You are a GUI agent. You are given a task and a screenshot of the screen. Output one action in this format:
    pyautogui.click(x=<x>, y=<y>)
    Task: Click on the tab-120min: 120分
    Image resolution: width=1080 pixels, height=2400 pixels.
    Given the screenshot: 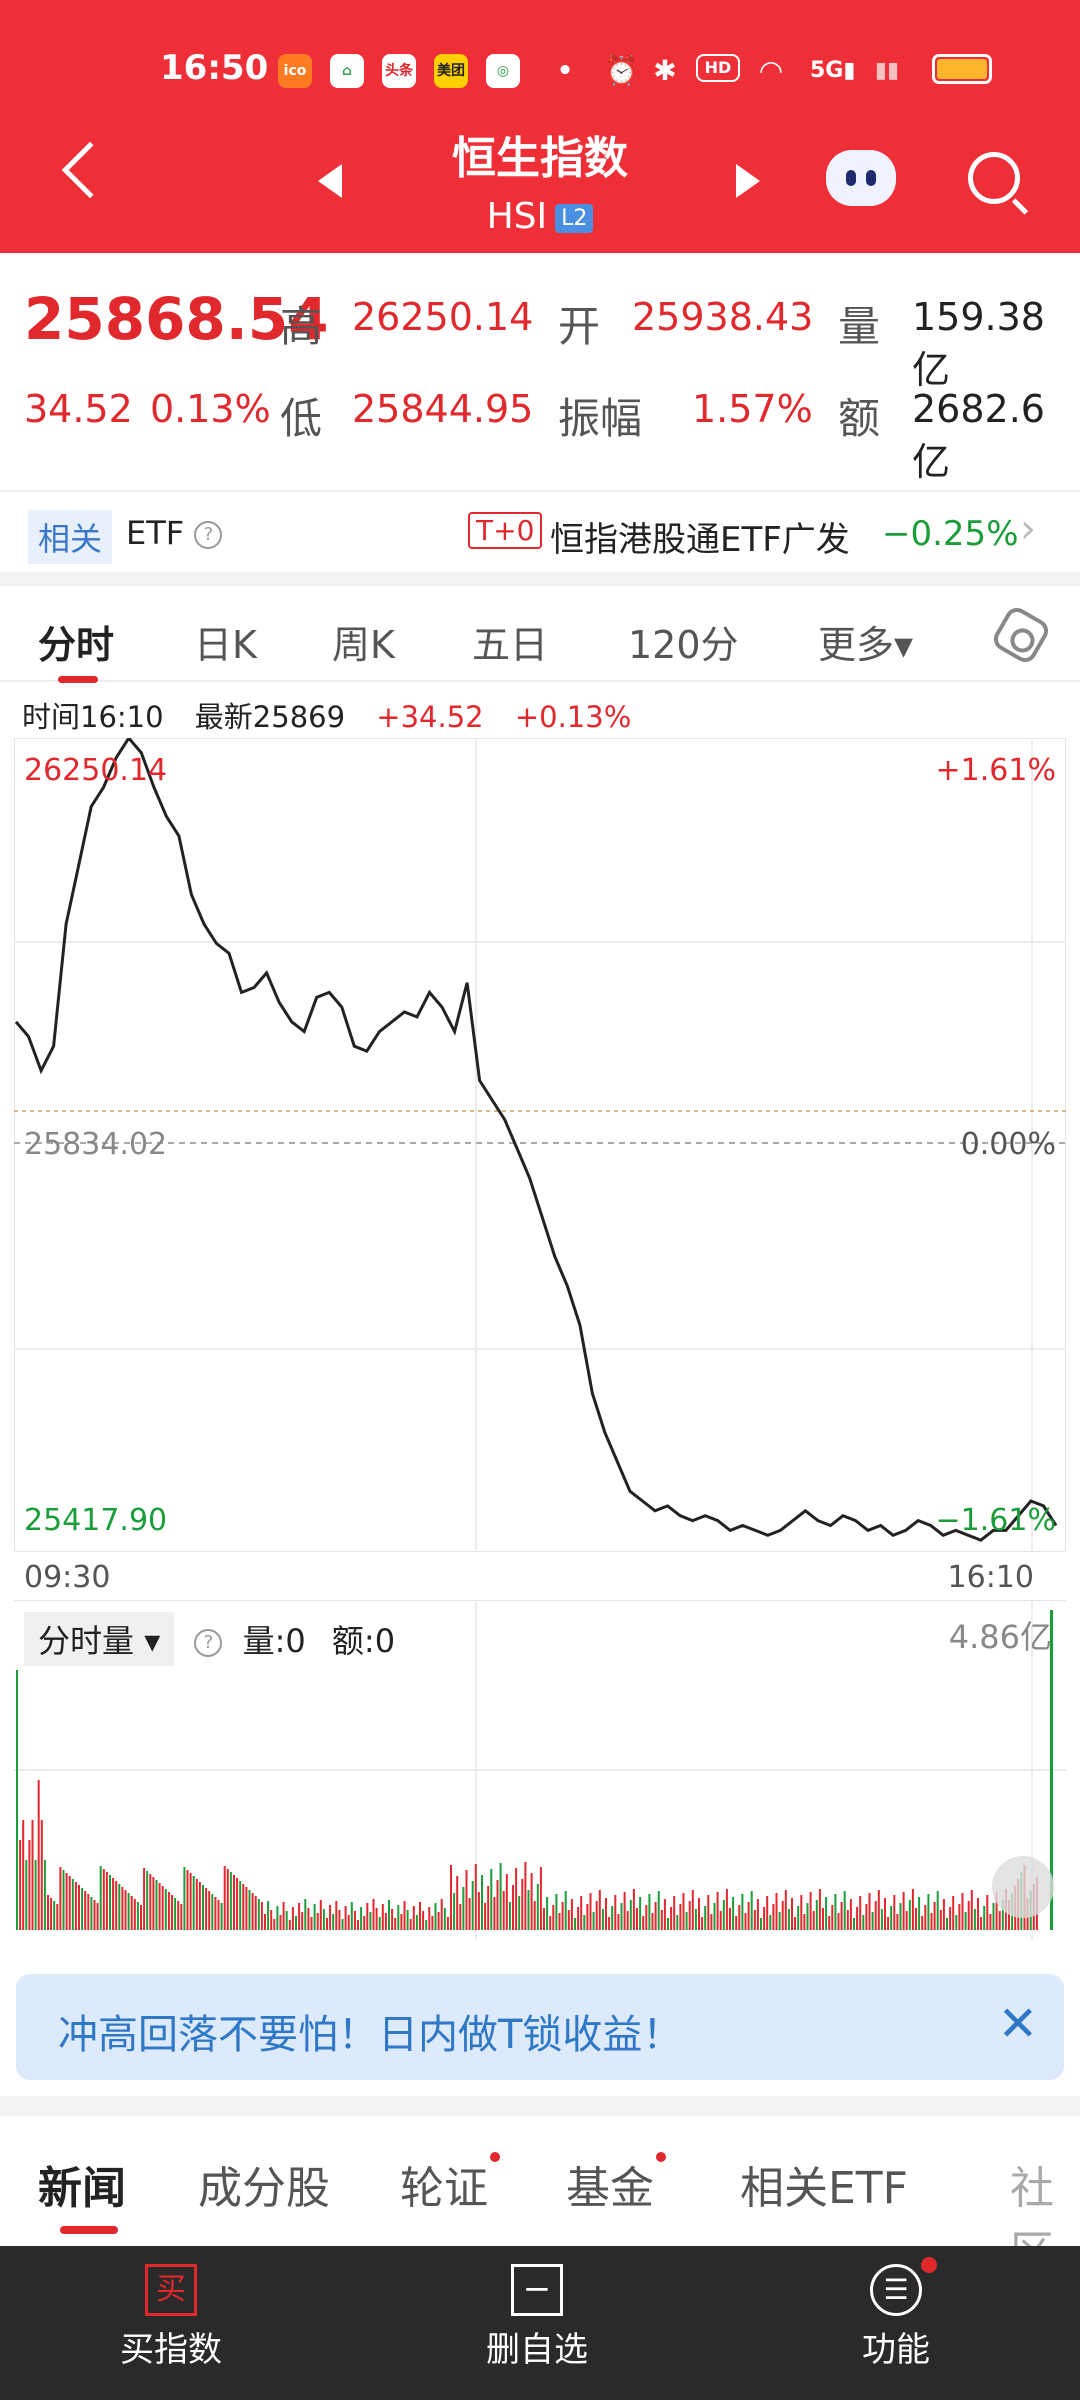 What is the action you would take?
    pyautogui.click(x=683, y=641)
    